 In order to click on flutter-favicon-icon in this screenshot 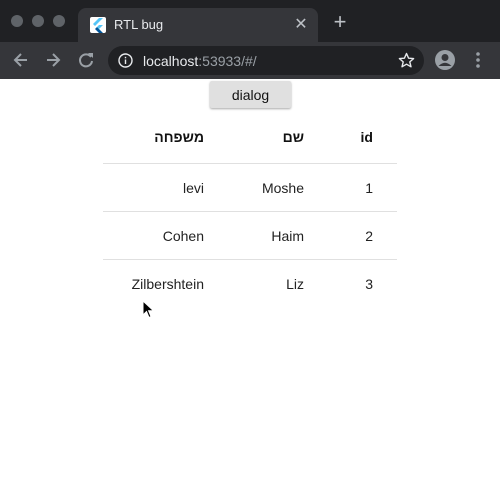, I will do `click(98, 25)`.